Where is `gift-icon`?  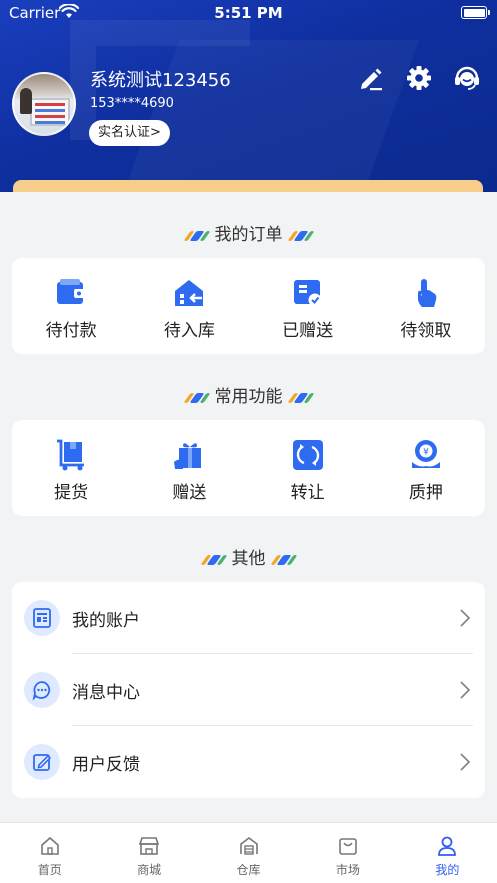
gift-icon is located at coordinates (188, 456).